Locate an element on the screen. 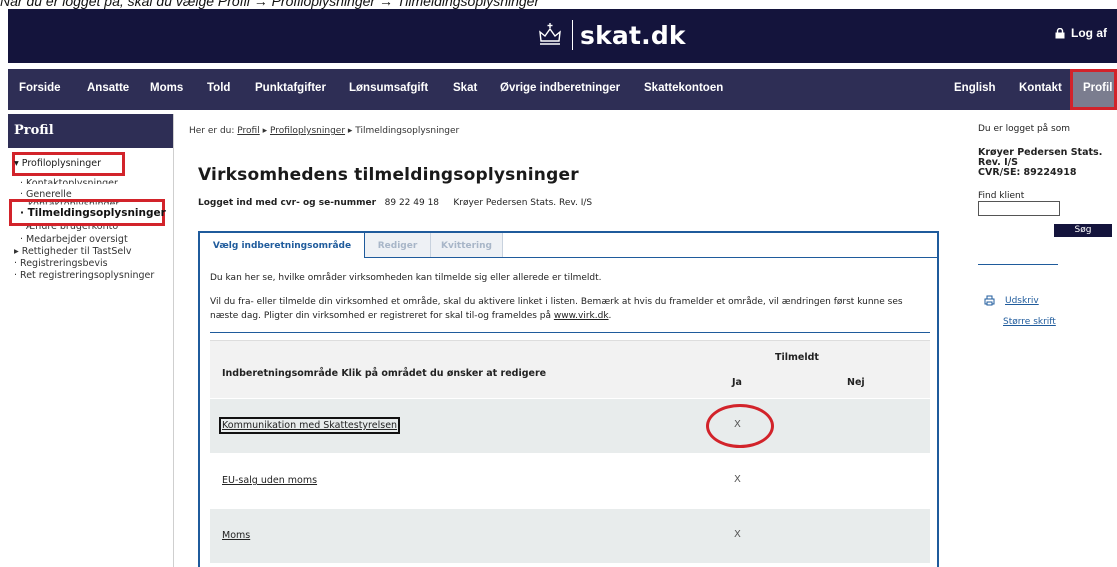 The image size is (1117, 567). sidebar-item-registreringsbevis: · Registreringsbevis is located at coordinates (61, 263).